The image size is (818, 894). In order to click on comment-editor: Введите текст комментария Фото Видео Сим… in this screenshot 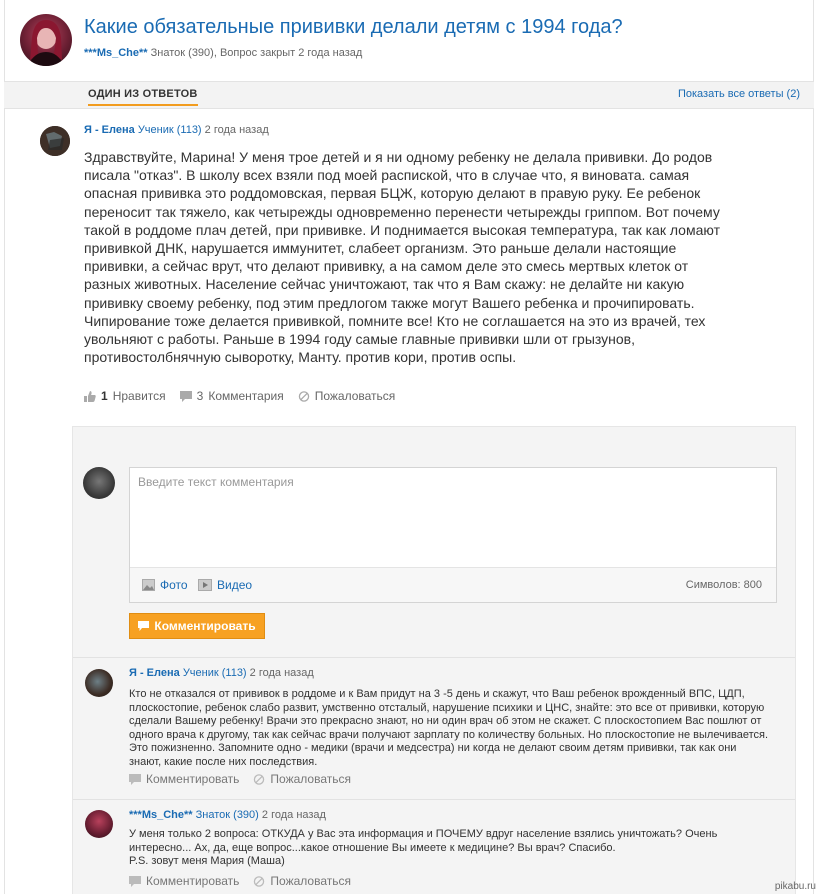, I will do `click(453, 535)`.